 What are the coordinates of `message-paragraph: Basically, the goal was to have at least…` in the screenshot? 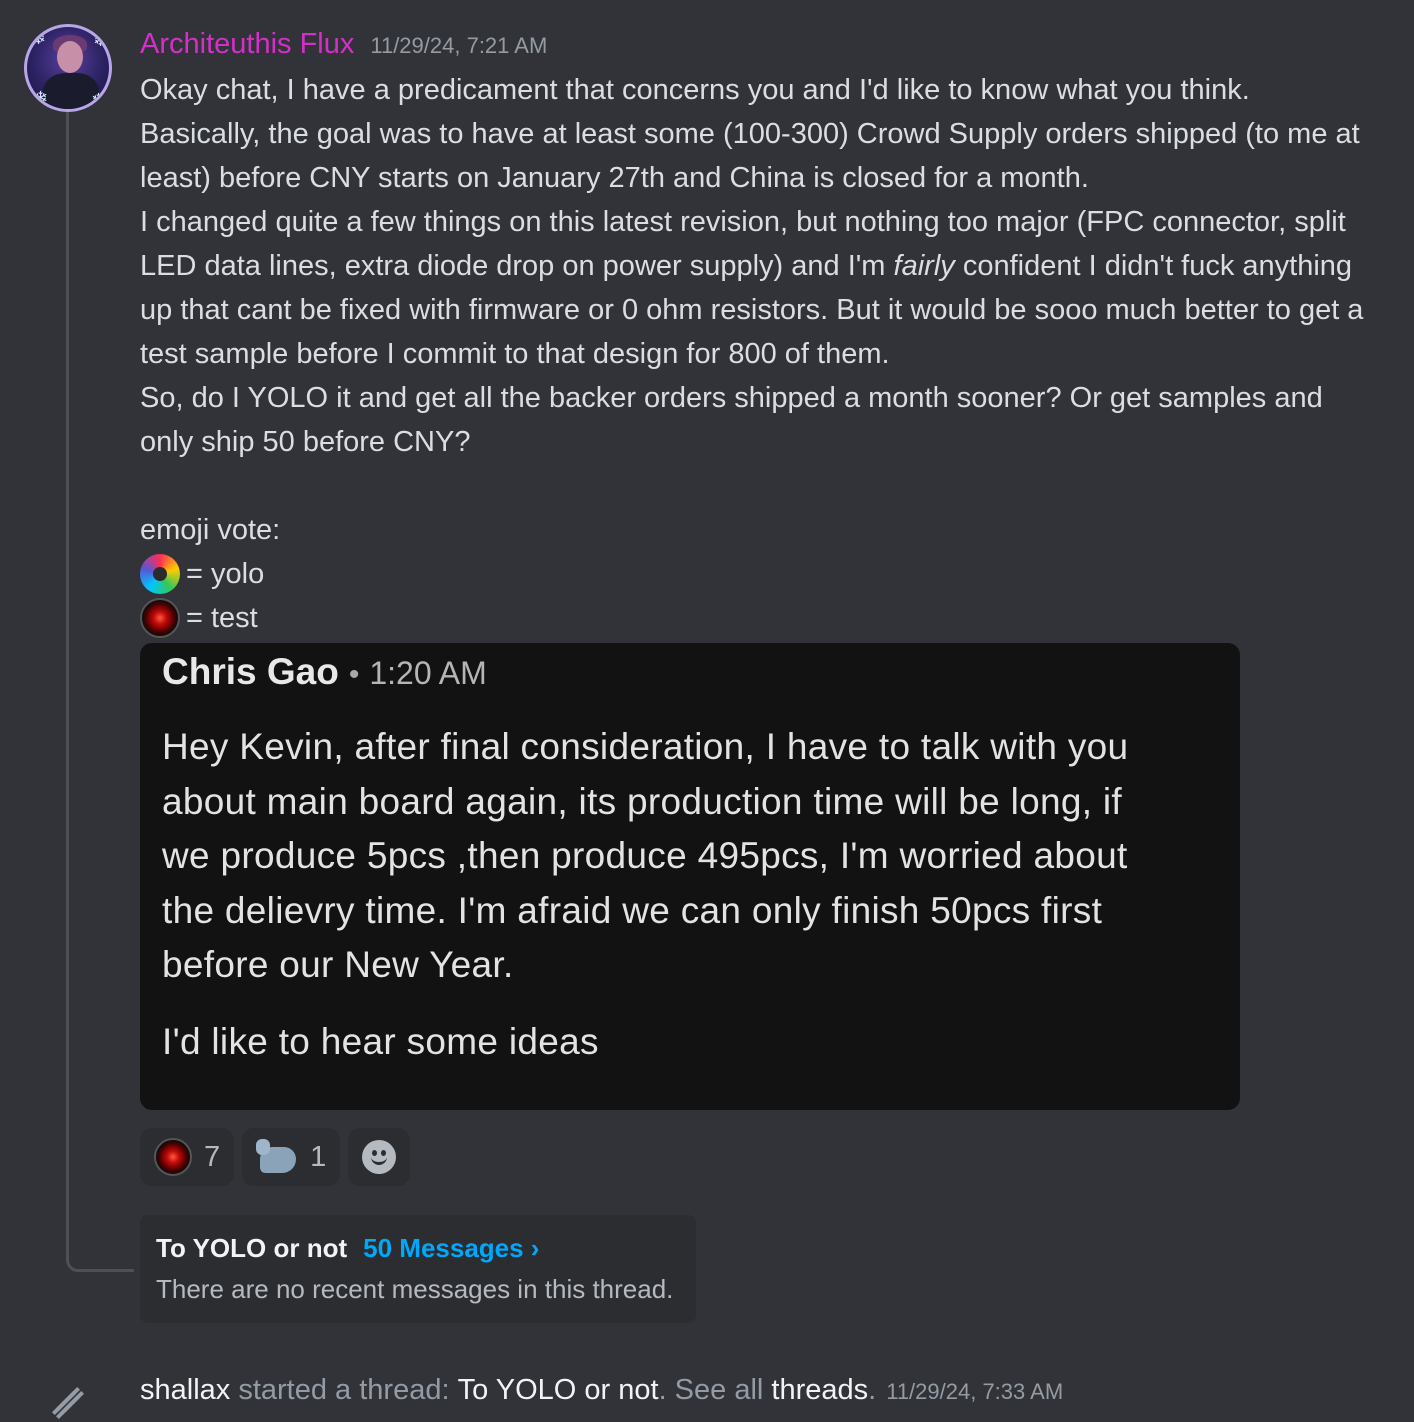 It's located at (750, 156).